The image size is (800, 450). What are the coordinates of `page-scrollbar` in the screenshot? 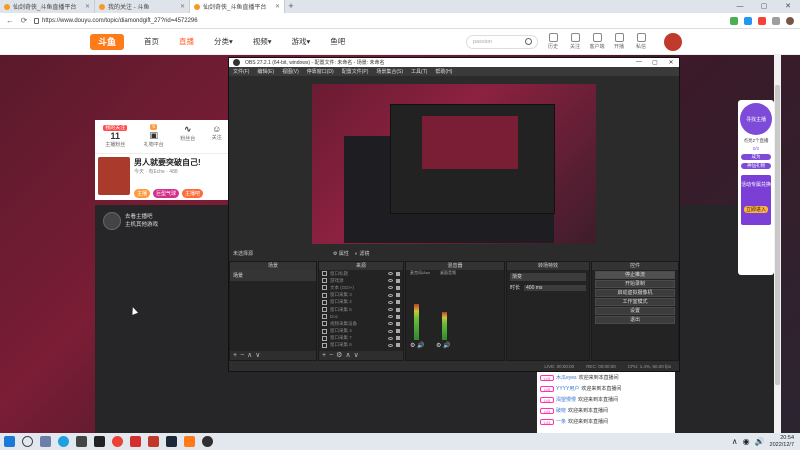 It's located at (777, 244).